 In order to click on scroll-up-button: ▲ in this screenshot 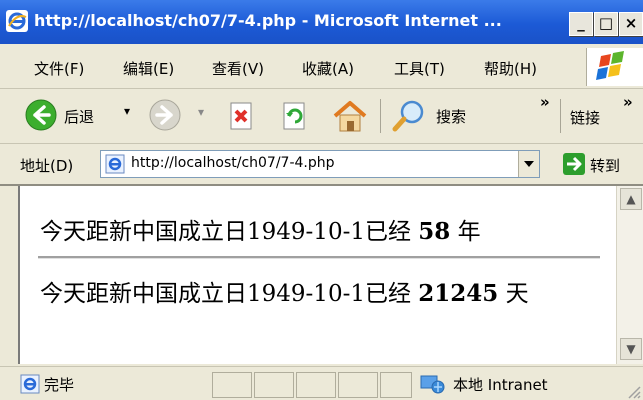, I will do `click(631, 199)`.